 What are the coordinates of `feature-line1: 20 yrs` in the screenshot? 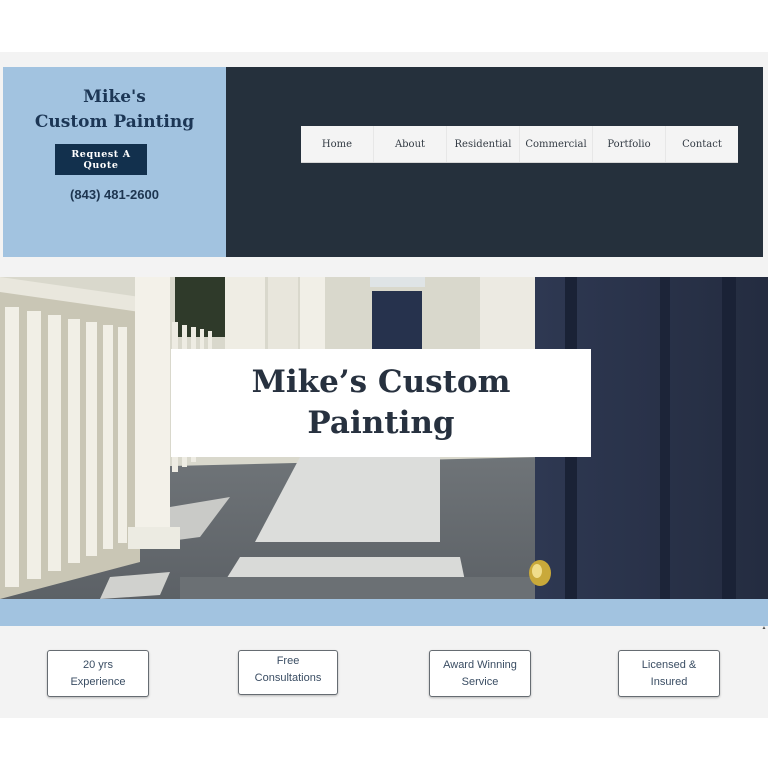 It's located at (98, 664).